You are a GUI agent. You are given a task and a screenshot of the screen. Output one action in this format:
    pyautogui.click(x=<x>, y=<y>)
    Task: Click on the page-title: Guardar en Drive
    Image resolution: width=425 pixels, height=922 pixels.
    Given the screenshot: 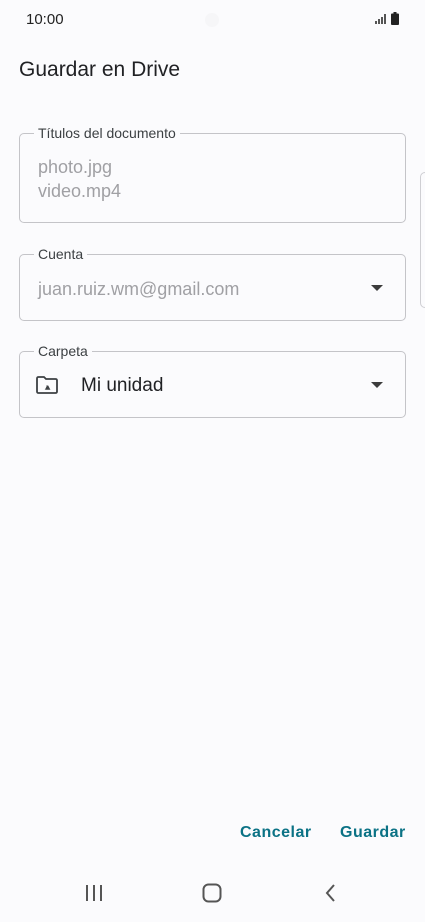 What is the action you would take?
    pyautogui.click(x=100, y=69)
    